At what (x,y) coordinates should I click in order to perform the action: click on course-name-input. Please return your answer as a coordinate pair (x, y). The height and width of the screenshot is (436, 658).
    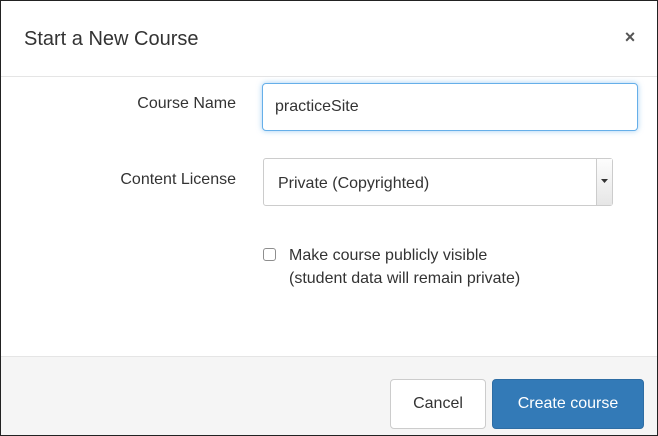
    Looking at the image, I should click on (450, 107).